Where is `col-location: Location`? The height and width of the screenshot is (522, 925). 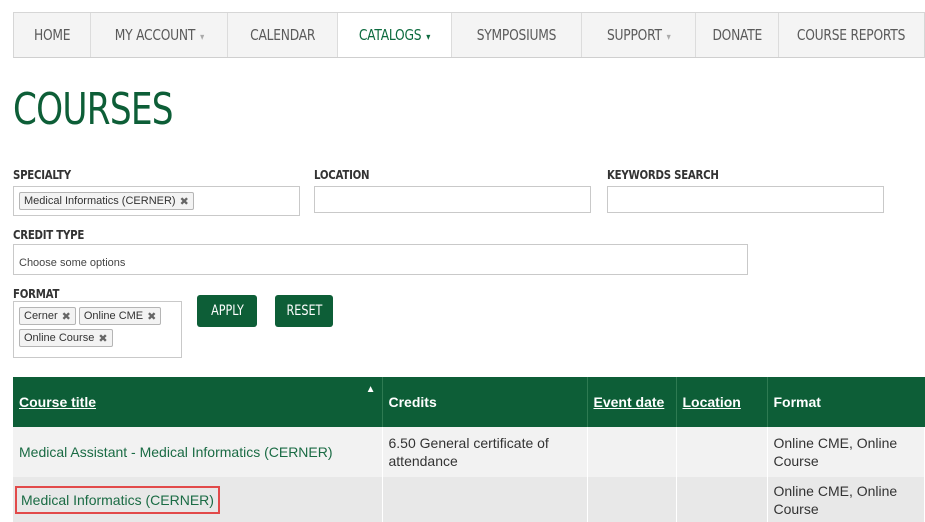 col-location: Location is located at coordinates (722, 402).